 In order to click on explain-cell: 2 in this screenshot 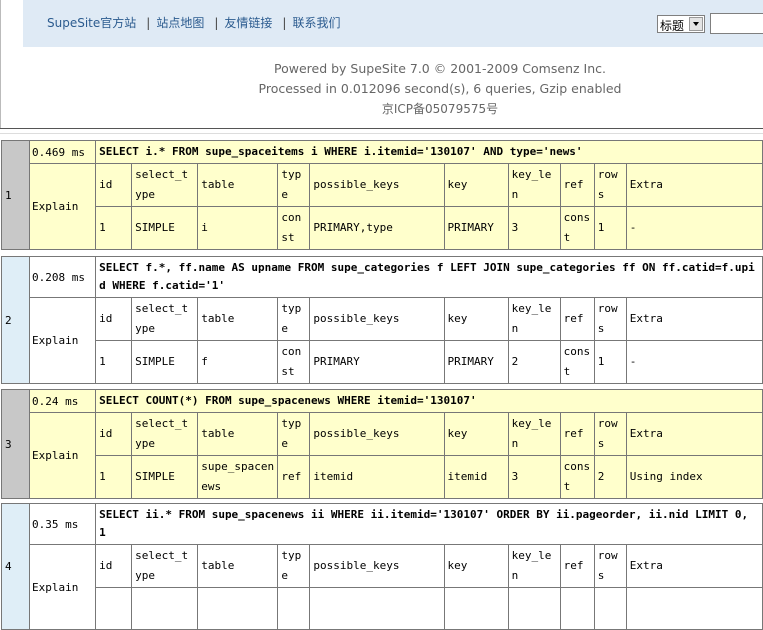, I will do `click(534, 362)`.